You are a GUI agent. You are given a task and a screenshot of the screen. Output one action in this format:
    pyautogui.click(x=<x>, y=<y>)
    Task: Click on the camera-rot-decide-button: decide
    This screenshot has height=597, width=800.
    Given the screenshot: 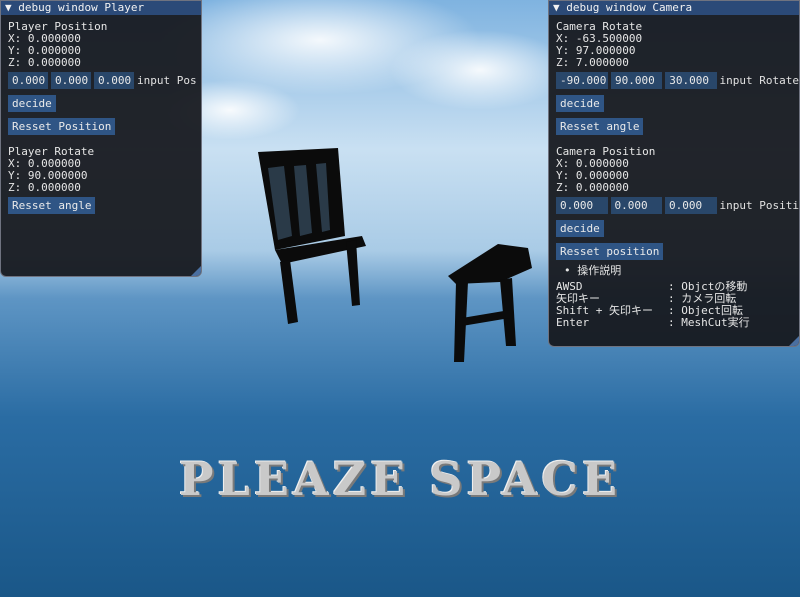 What is the action you would take?
    pyautogui.click(x=580, y=103)
    